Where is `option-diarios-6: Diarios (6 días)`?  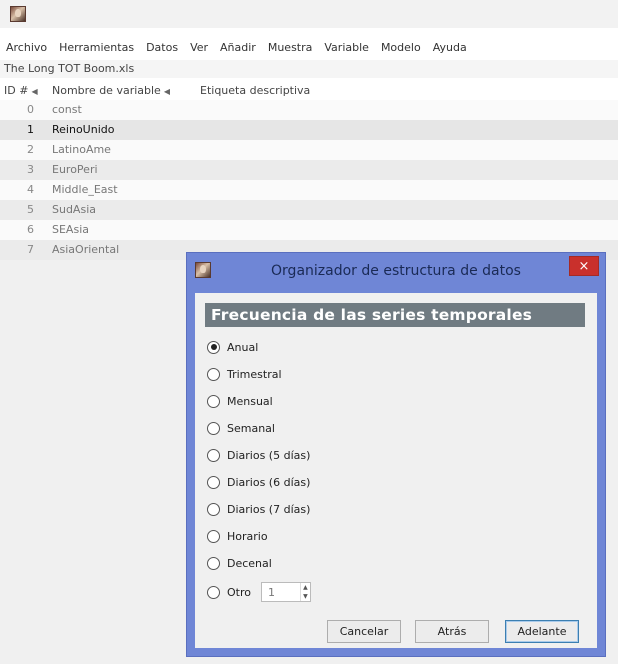 option-diarios-6: Diarios (6 días) is located at coordinates (258, 482).